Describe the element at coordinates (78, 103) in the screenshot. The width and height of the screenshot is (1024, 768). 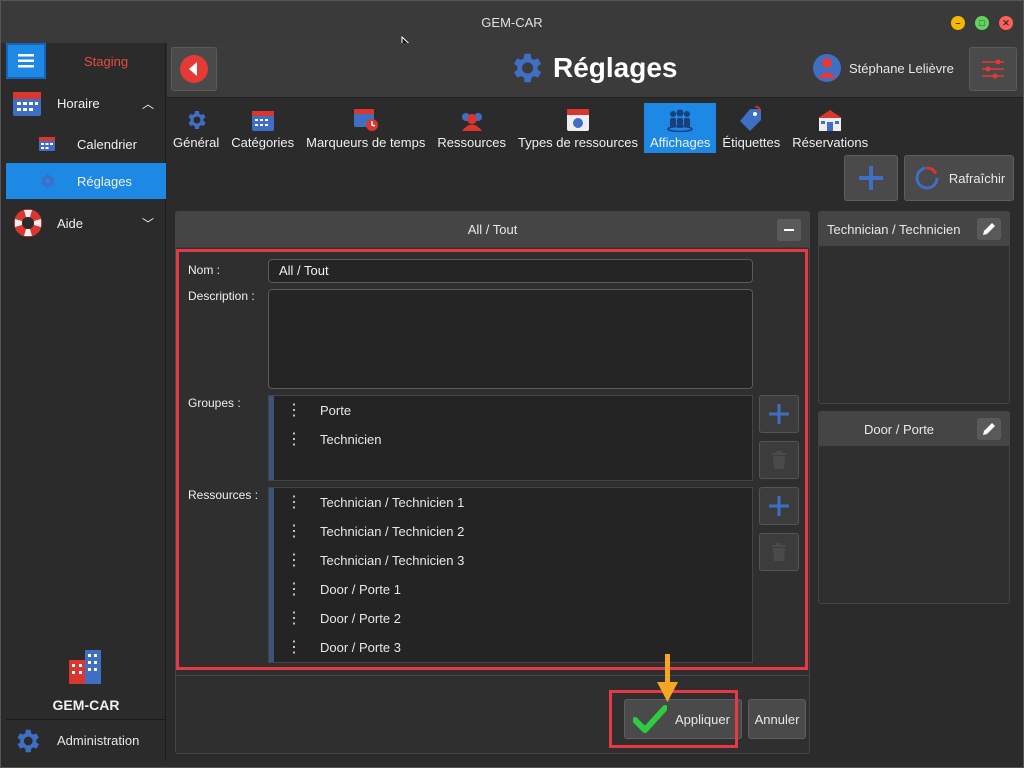
I see `sidebar-item-label: Horaire` at that location.